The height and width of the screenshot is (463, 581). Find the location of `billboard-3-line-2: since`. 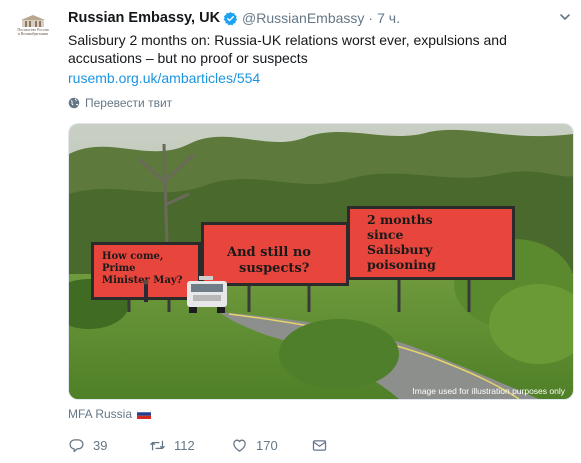

billboard-3-line-2: since is located at coordinates (385, 234).